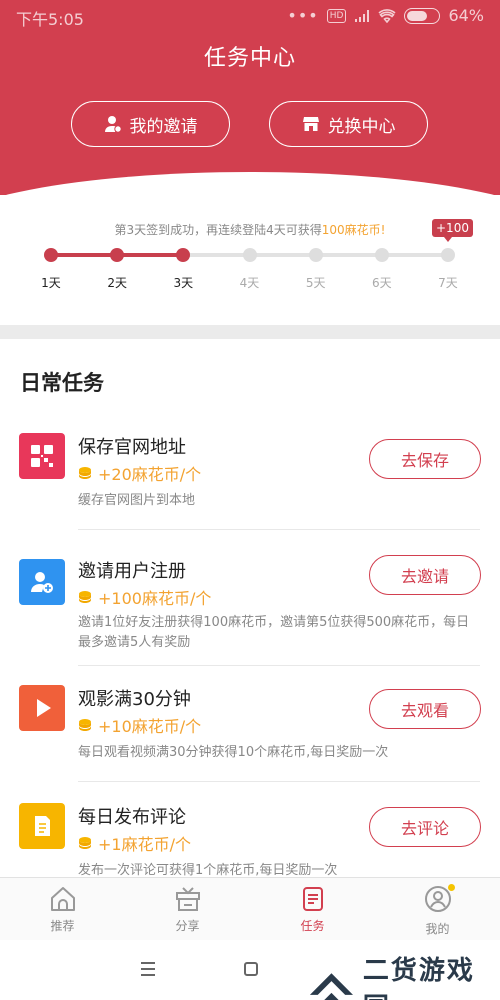 This screenshot has width=500, height=1000. I want to click on watch-button: 去观看, so click(425, 709).